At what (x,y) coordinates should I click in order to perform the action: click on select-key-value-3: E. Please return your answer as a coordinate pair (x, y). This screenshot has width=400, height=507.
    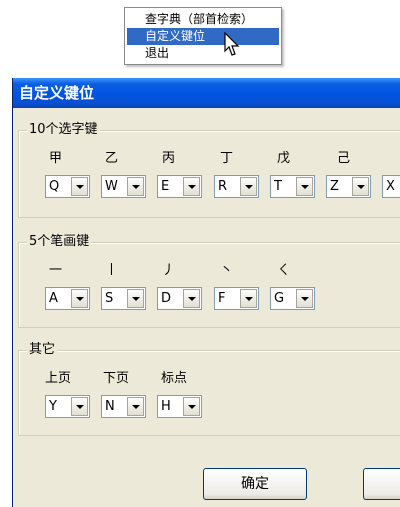
    Looking at the image, I should click on (165, 186).